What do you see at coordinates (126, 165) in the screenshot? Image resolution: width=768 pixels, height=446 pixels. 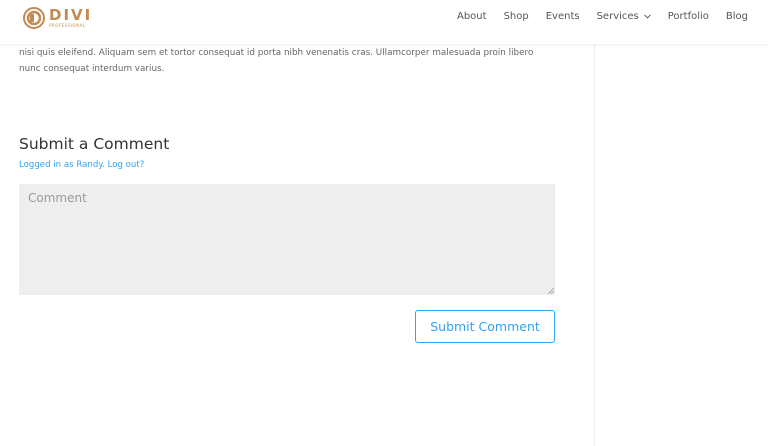 I see `logout-link: Log out?` at bounding box center [126, 165].